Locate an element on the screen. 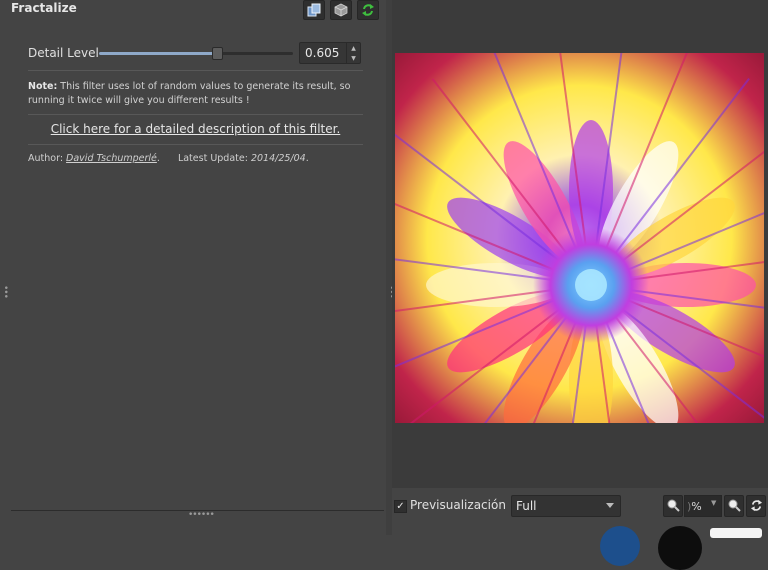  preview-checkbox: ✓ is located at coordinates (400, 506).